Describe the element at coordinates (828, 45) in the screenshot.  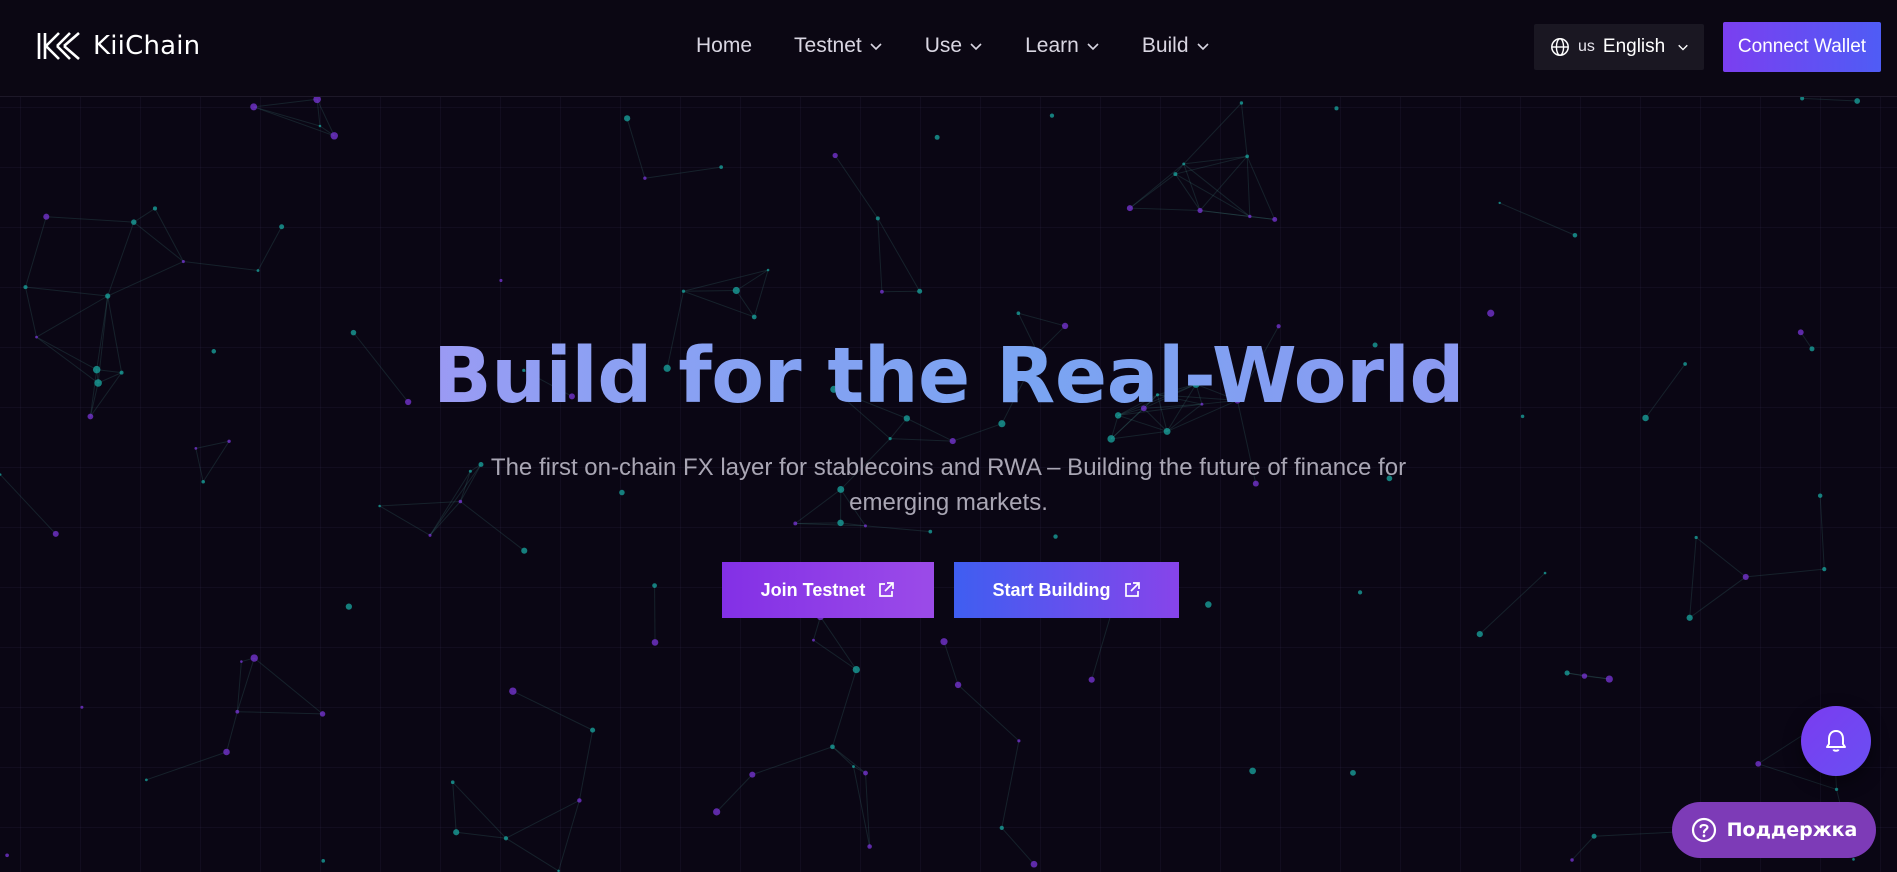
I see `nav-testnet-label: Testnet` at that location.